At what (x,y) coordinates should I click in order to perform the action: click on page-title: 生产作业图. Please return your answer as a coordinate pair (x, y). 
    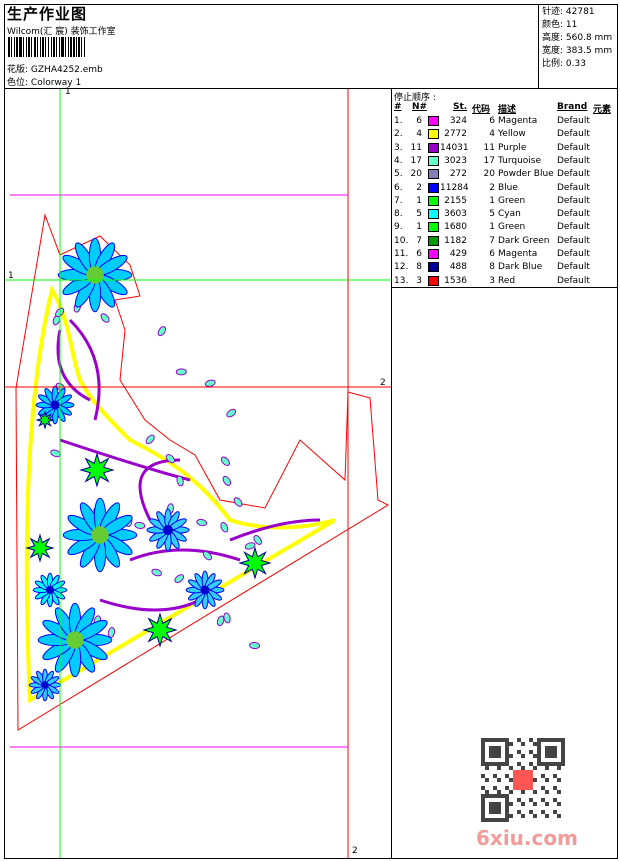
    Looking at the image, I should click on (47, 13).